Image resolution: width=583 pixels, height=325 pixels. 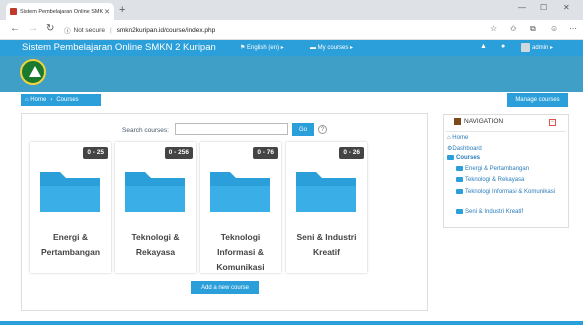 What do you see at coordinates (107, 12) in the screenshot?
I see `tab-close-icon: ✕` at bounding box center [107, 12].